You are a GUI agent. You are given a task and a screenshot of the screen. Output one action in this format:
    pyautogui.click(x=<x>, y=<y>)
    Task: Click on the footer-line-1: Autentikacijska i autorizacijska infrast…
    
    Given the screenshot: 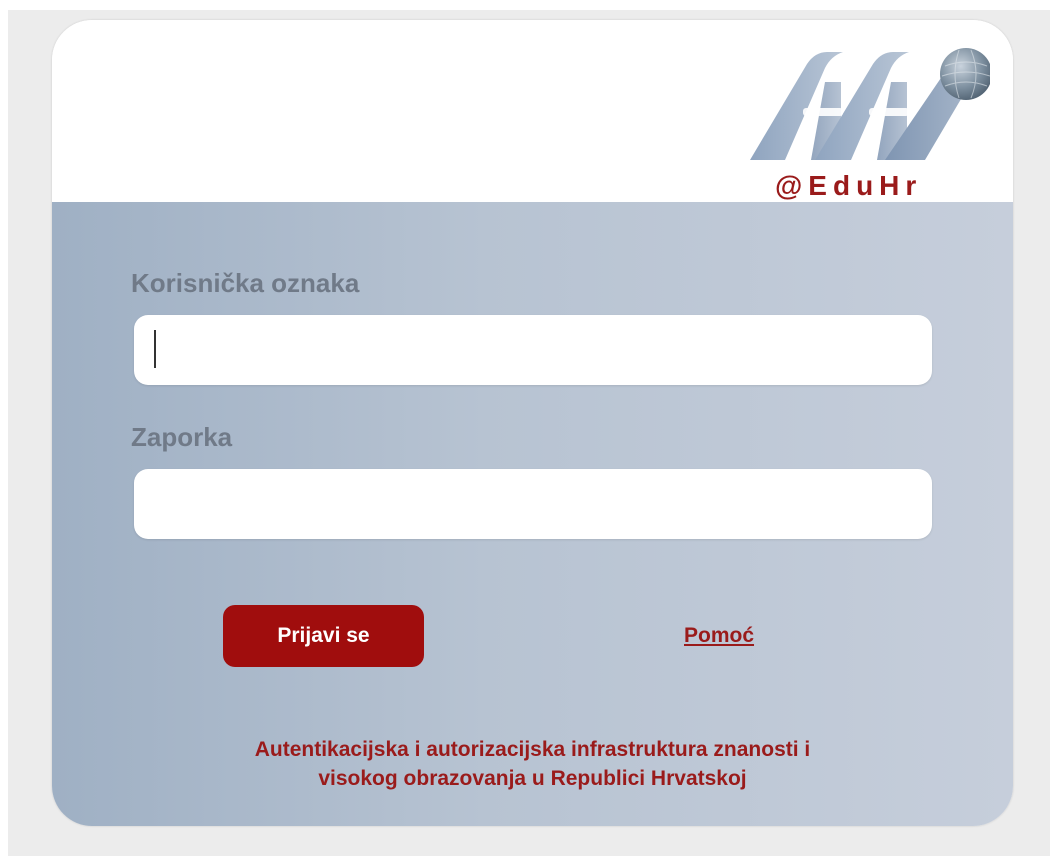 What is the action you would take?
    pyautogui.click(x=532, y=749)
    